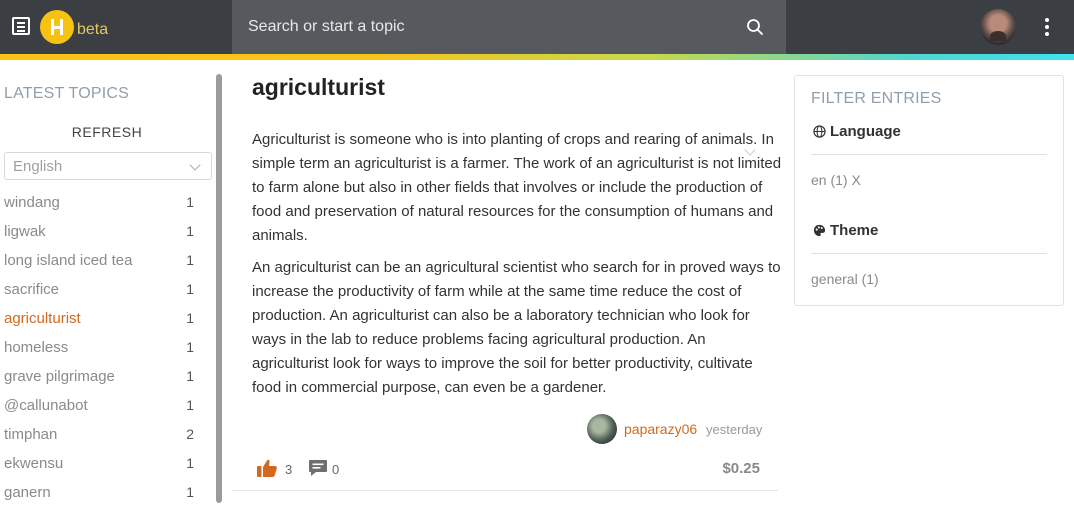  I want to click on post-time: yesterday, so click(734, 429).